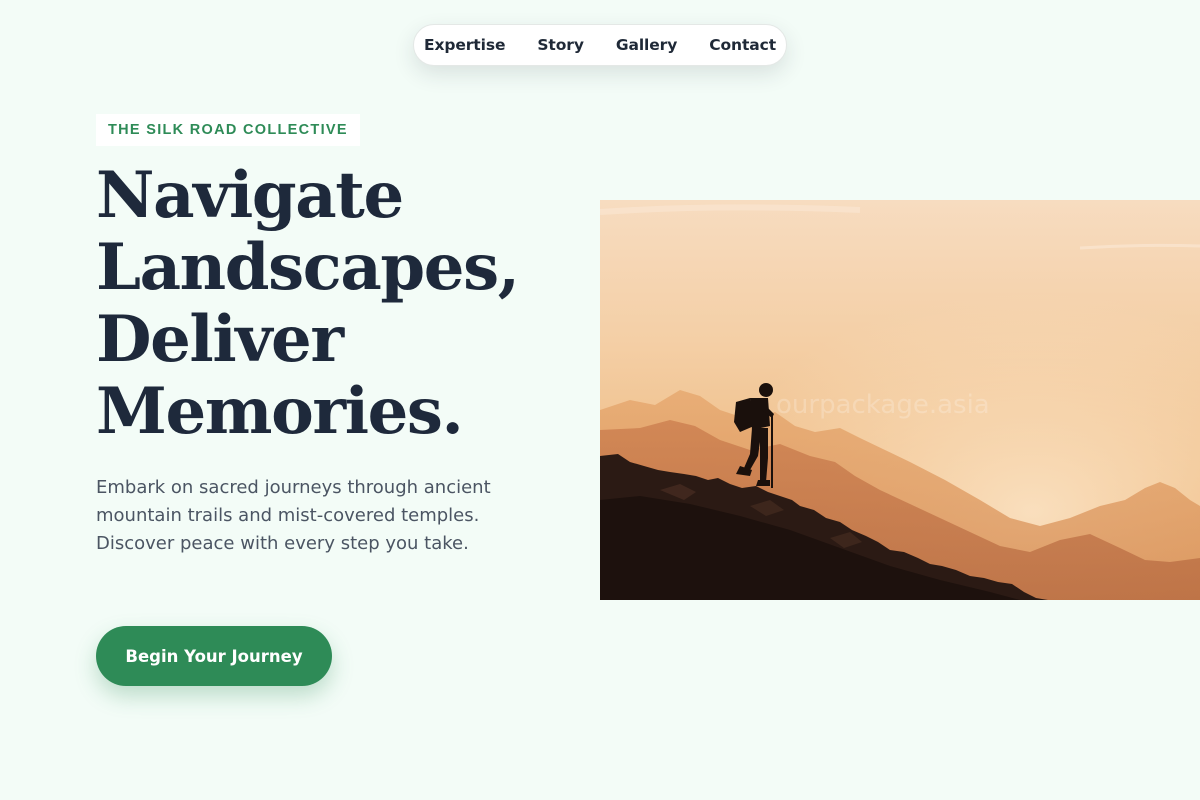  Describe the element at coordinates (742, 45) in the screenshot. I see `nav-link-contact: Contact` at that location.